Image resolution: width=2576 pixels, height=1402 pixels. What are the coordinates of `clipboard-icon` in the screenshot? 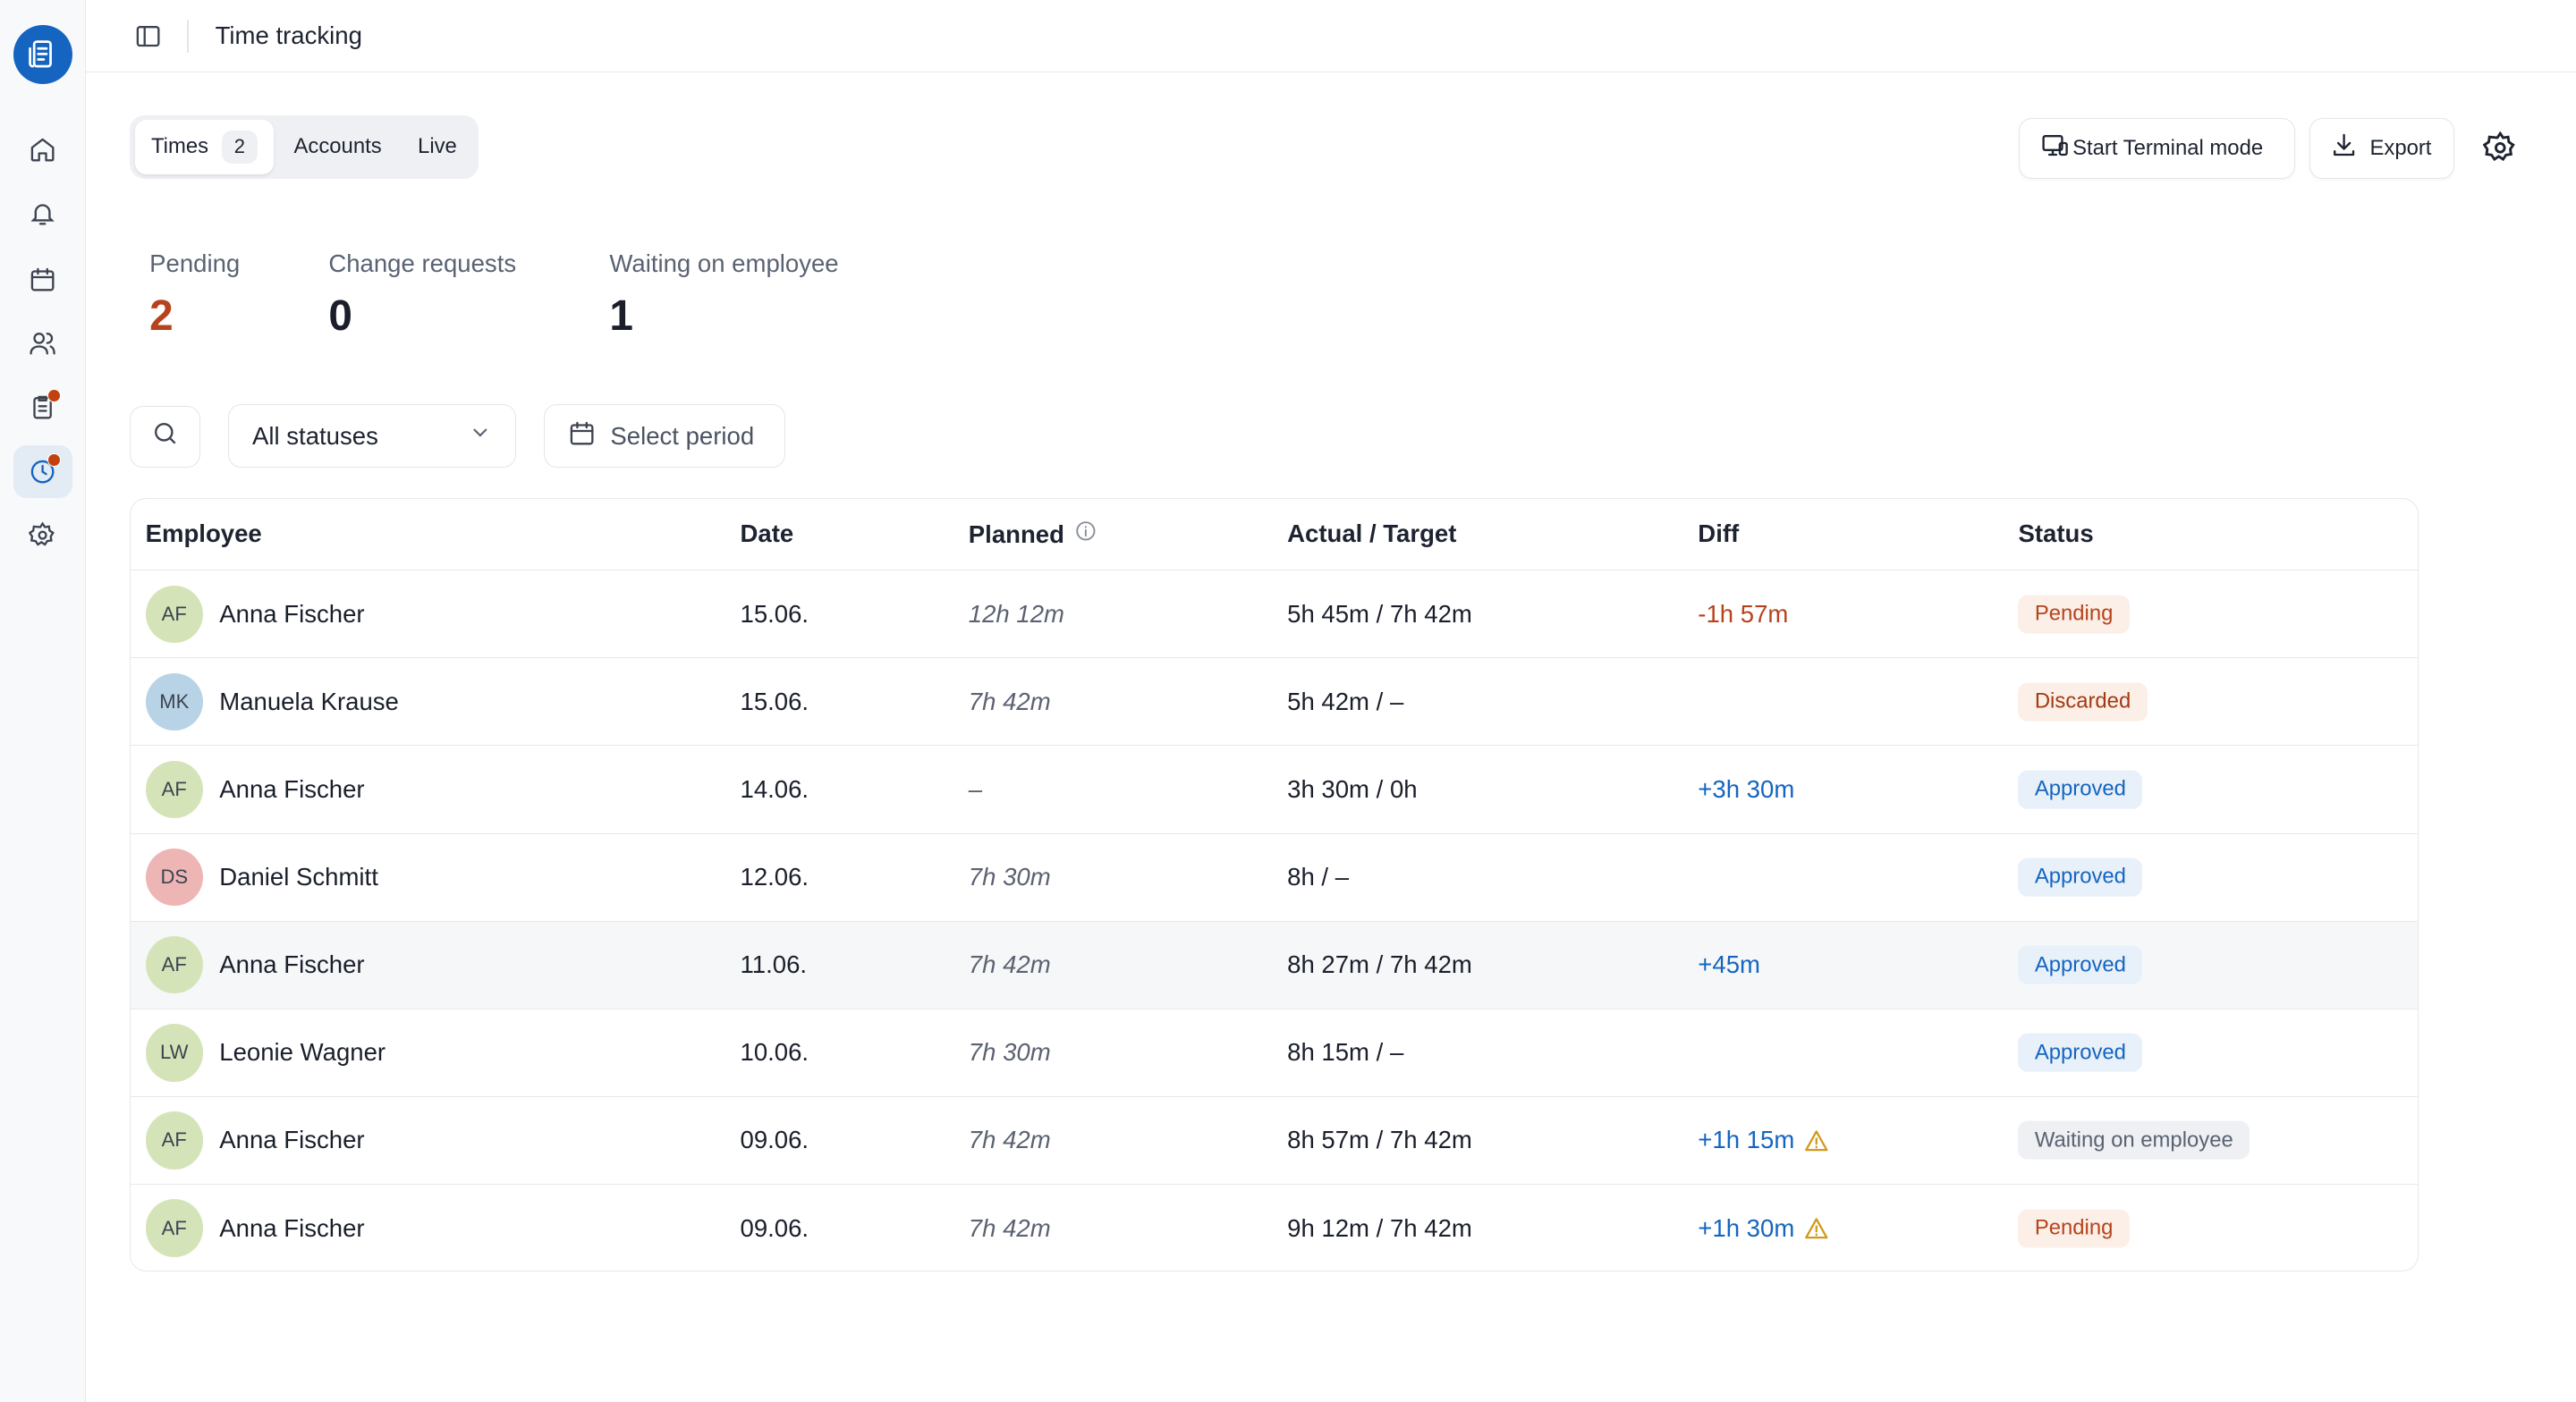 It's located at (42, 407).